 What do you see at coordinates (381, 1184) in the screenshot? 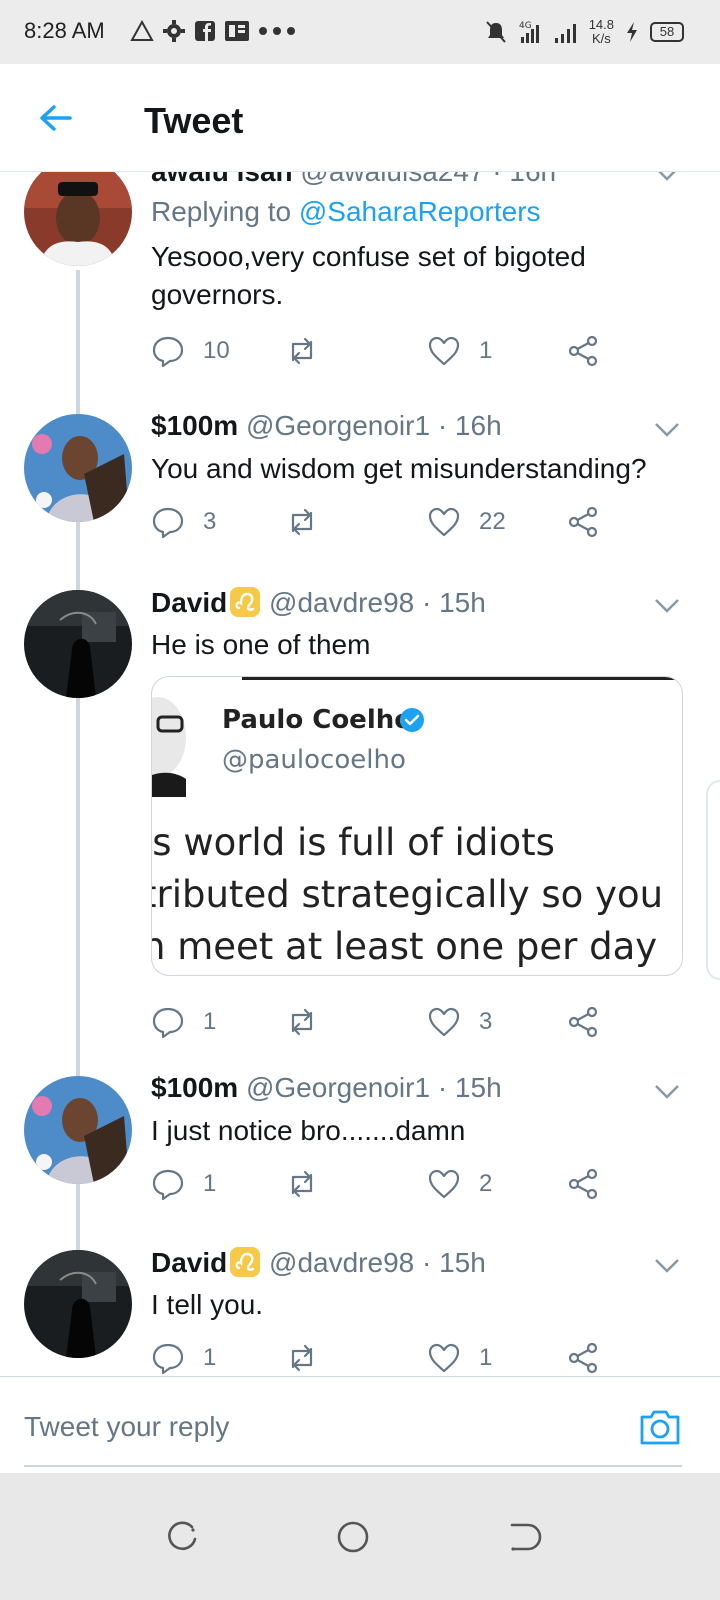
I see `tweet-actions: 1 2` at bounding box center [381, 1184].